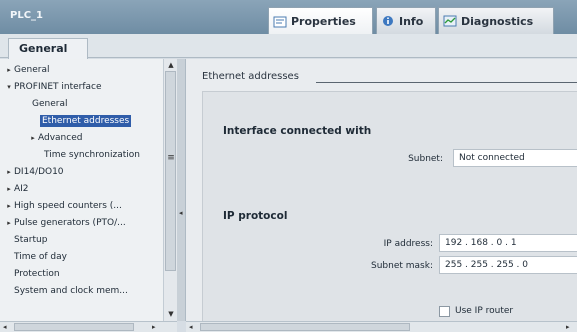  What do you see at coordinates (39, 172) in the screenshot?
I see `nav-item-label: DI14/DO10` at bounding box center [39, 172].